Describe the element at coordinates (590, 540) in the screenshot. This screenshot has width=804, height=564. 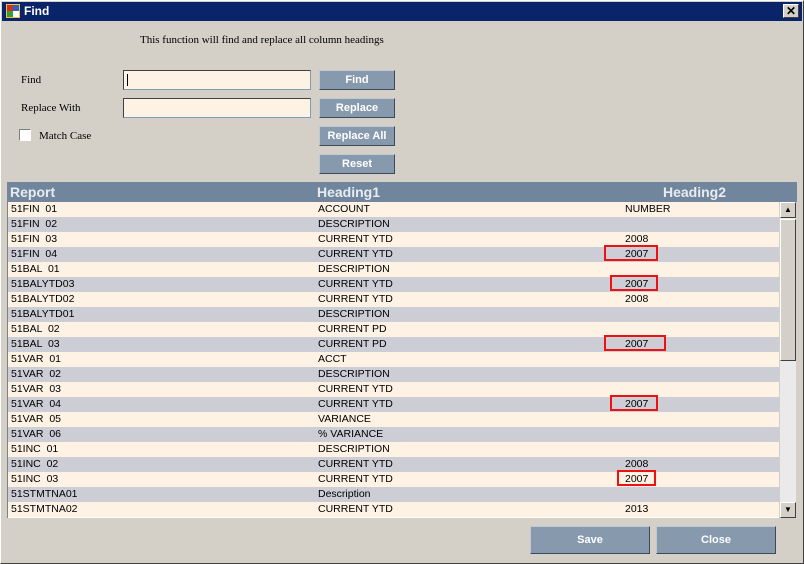
I see `save-button: Save` at that location.